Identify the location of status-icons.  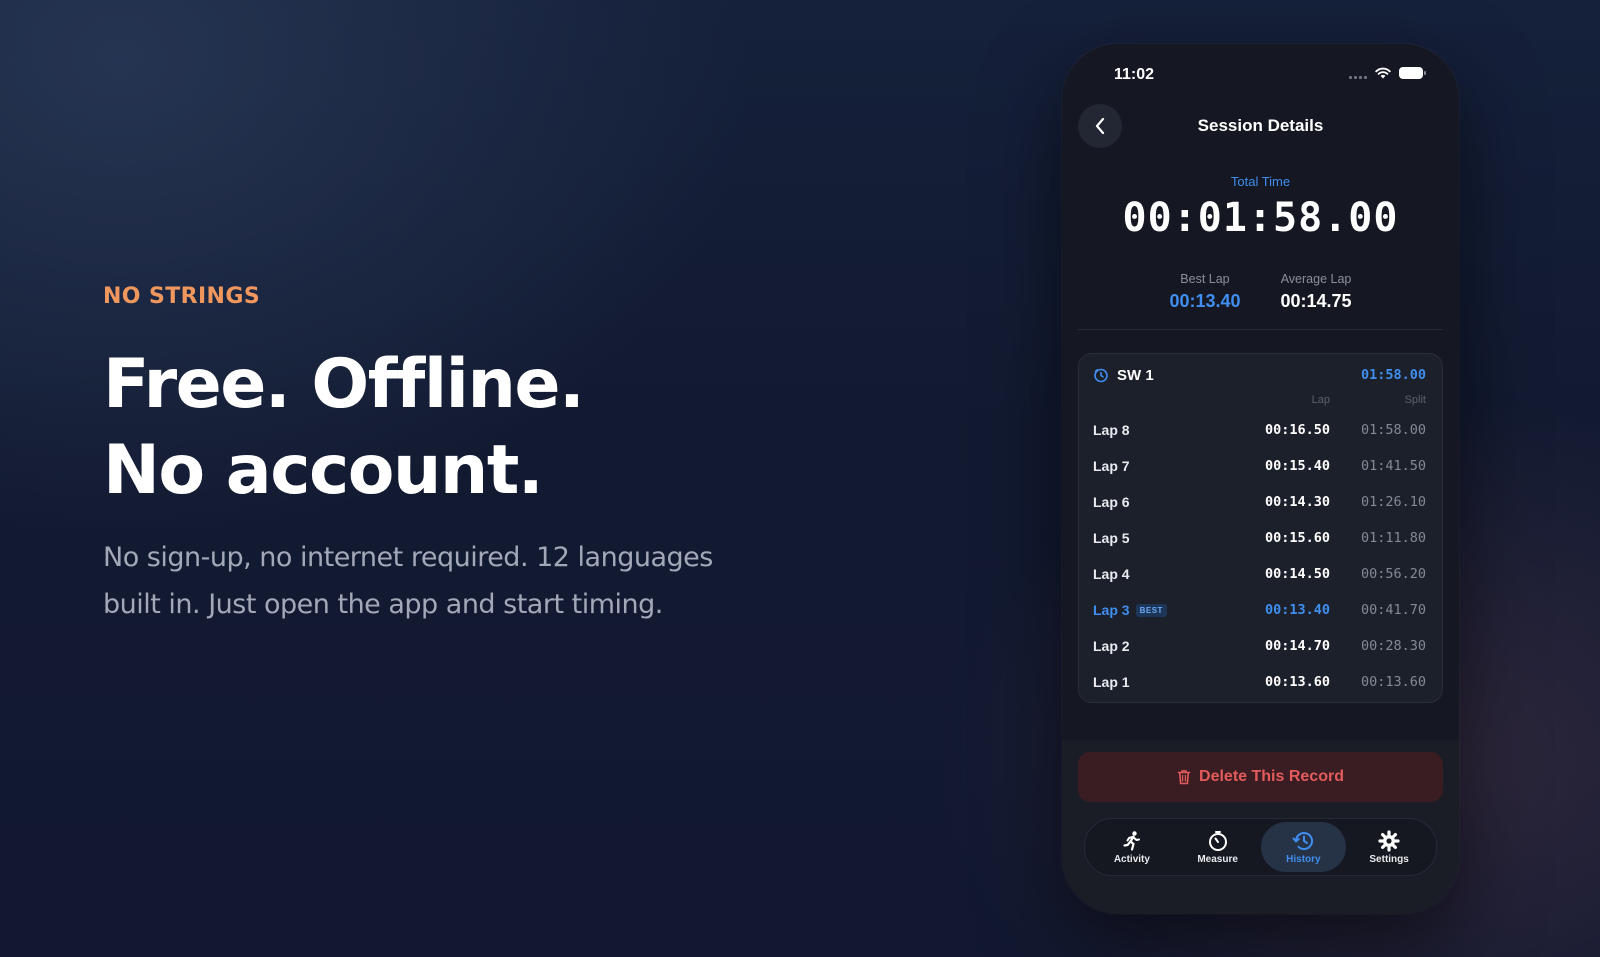
(1387, 73).